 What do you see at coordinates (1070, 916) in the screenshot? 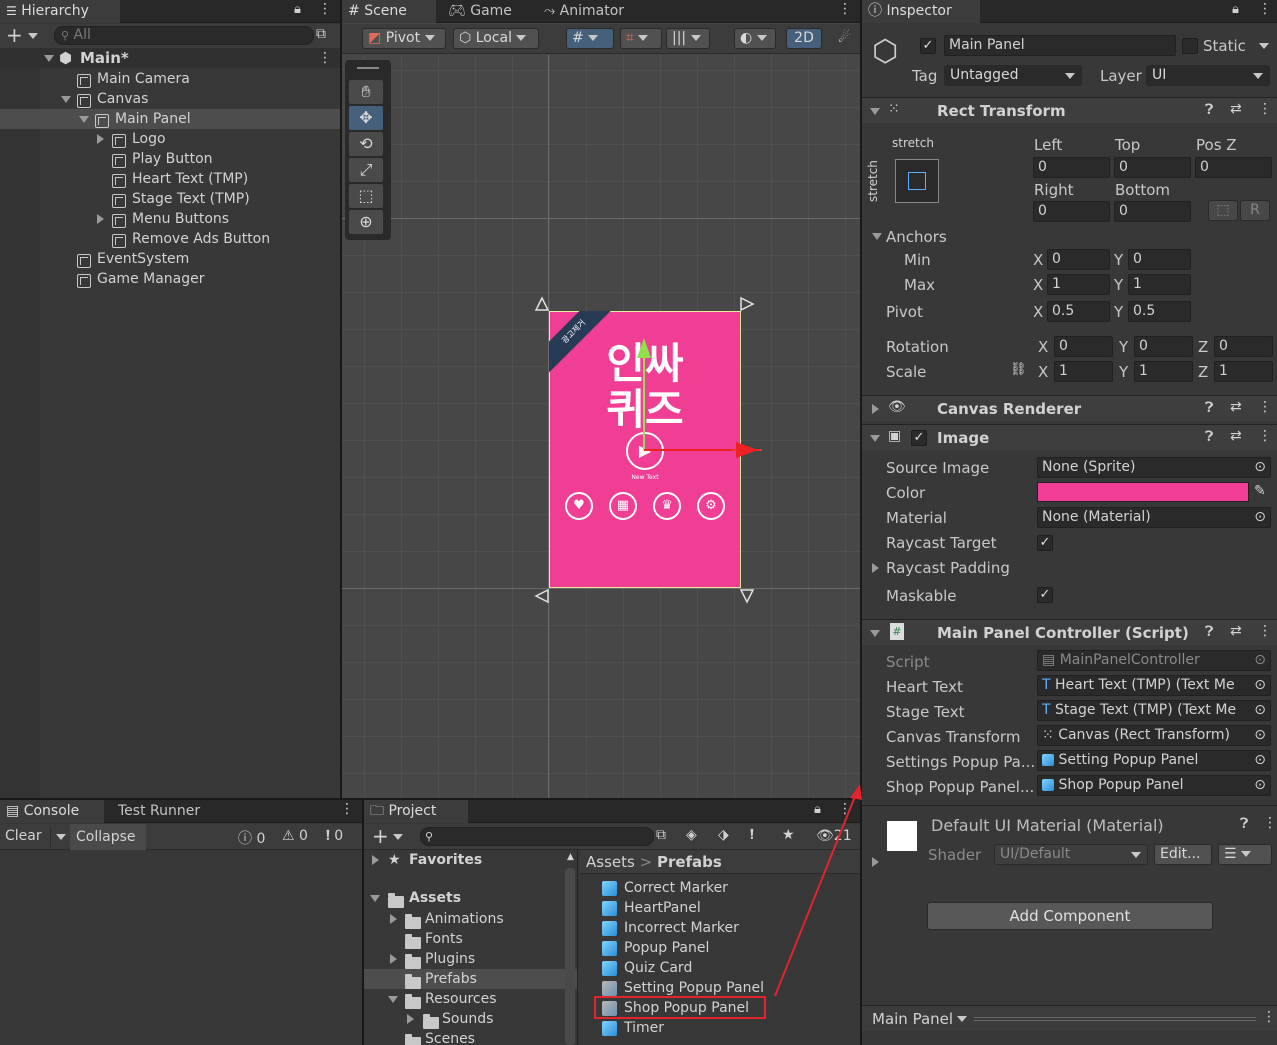
I see `add-component-button: Add Component` at bounding box center [1070, 916].